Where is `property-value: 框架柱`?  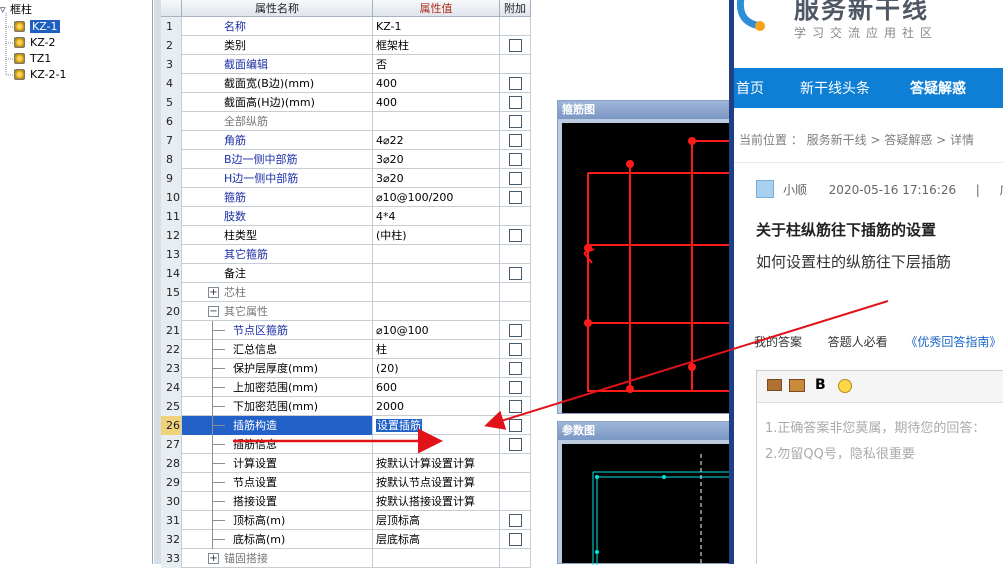 property-value: 框架柱 is located at coordinates (436, 45).